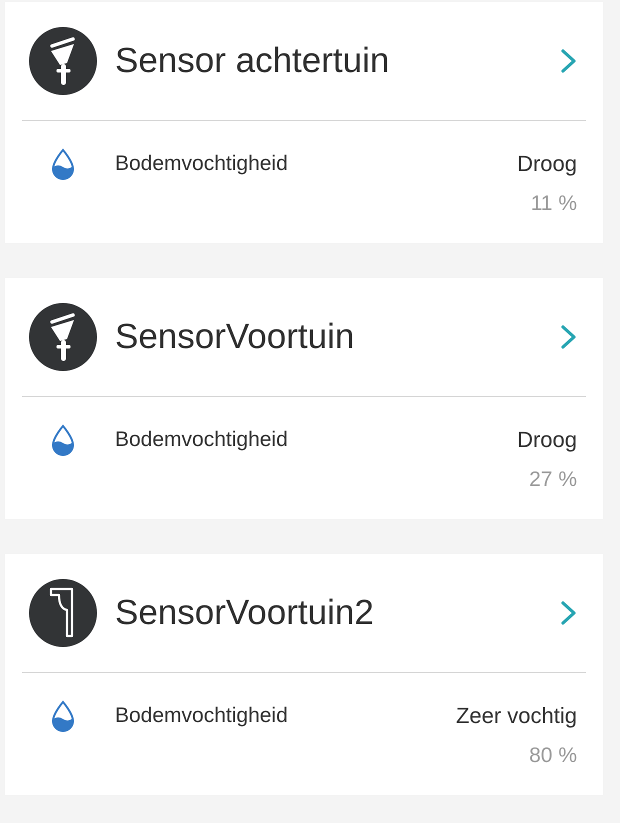 This screenshot has width=620, height=823. Describe the element at coordinates (63, 613) in the screenshot. I see `corner-bracket-icon` at that location.